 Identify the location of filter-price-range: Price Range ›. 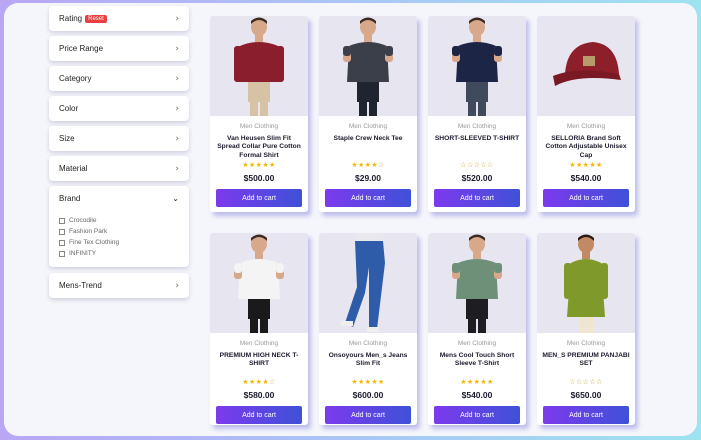
(119, 48).